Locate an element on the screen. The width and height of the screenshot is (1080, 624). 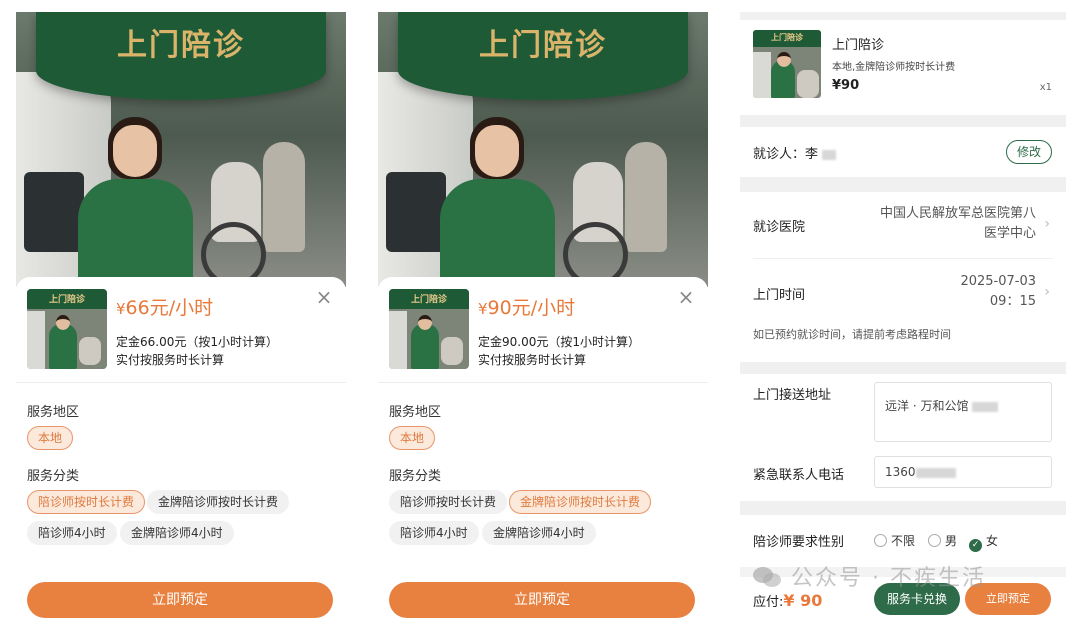
order-item-title: 上门陪诊 is located at coordinates (858, 45).